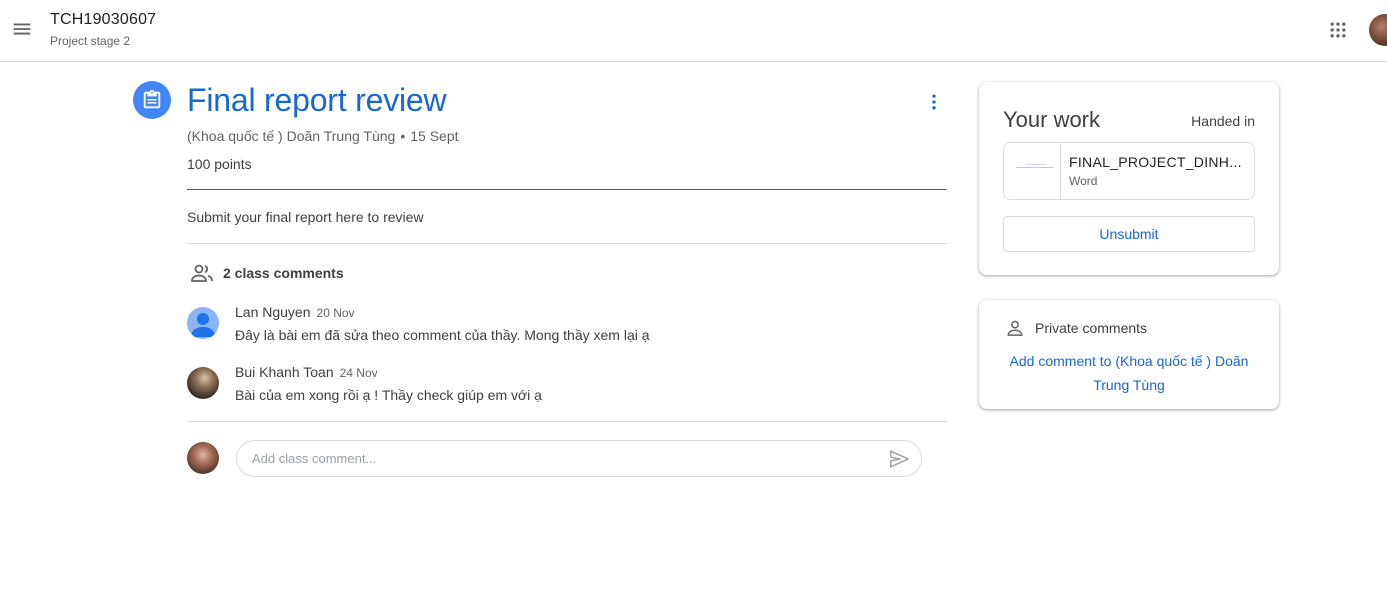  I want to click on more-options-button, so click(934, 102).